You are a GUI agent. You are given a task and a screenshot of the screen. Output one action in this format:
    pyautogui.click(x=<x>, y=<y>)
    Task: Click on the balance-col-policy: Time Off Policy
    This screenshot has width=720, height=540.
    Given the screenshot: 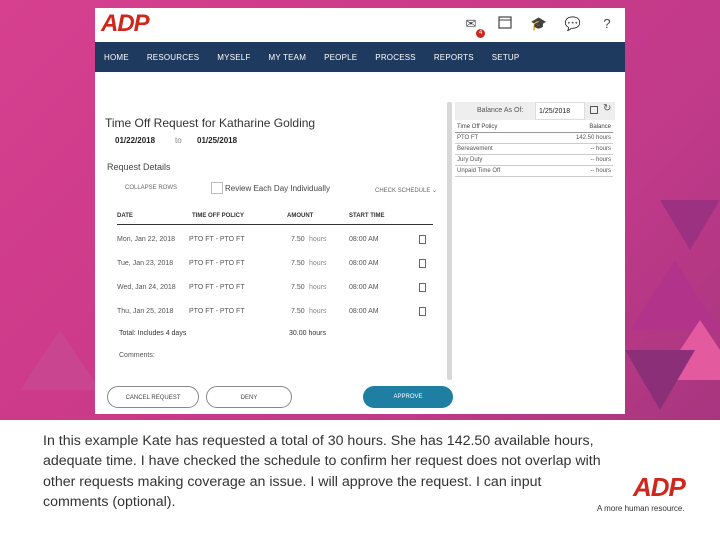 What is the action you would take?
    pyautogui.click(x=477, y=127)
    